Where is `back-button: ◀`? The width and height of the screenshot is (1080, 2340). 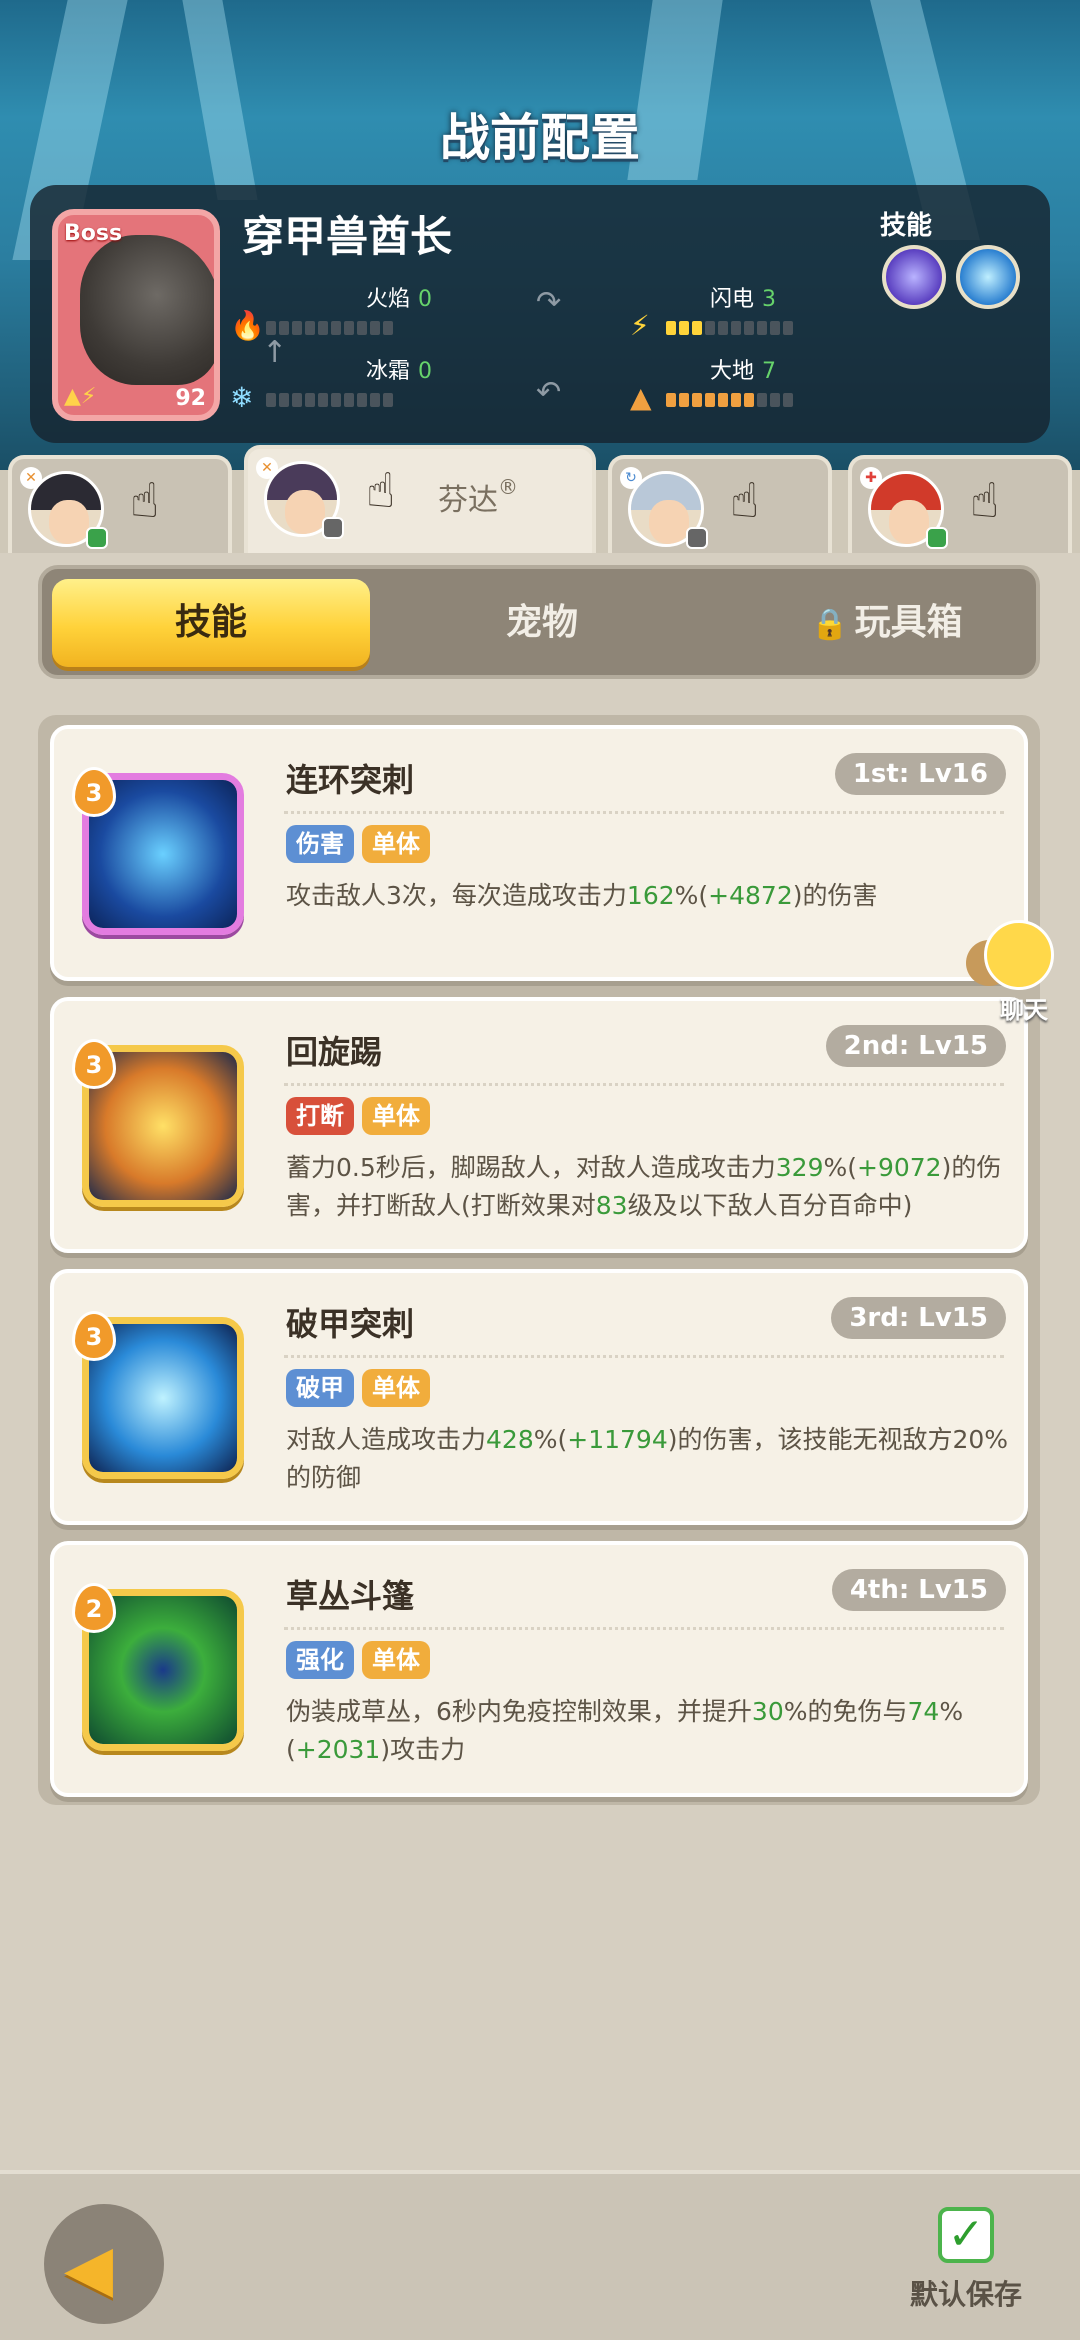
back-button: ◀ is located at coordinates (104, 2264).